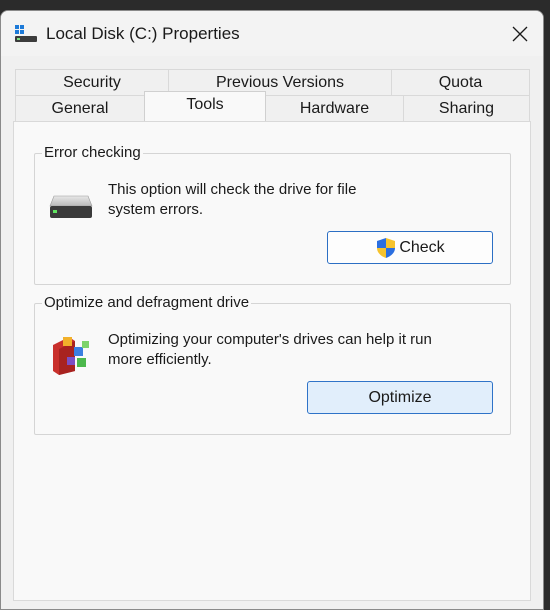 The image size is (550, 610). What do you see at coordinates (334, 108) in the screenshot?
I see `tab-hardware: Hardware` at bounding box center [334, 108].